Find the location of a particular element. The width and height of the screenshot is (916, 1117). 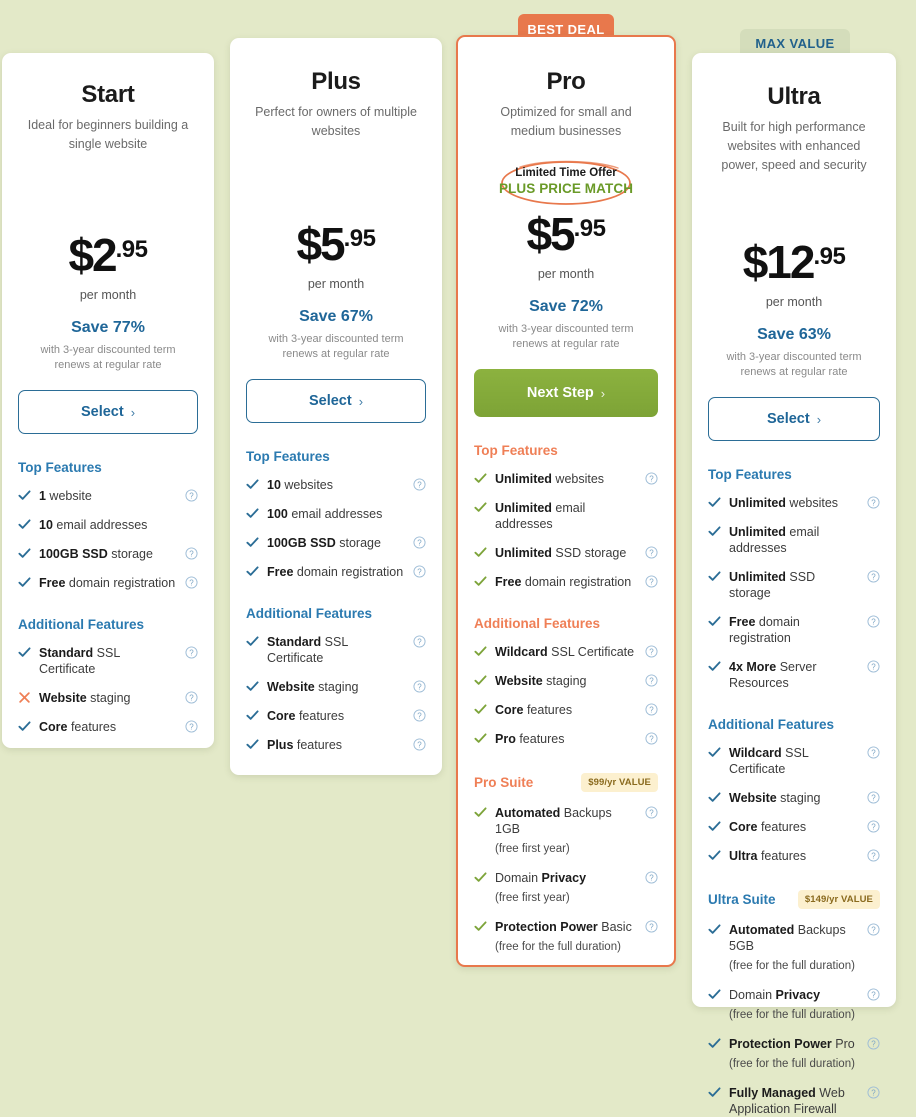

additional-feature-pro-1-label: Website staging is located at coordinates (541, 681).